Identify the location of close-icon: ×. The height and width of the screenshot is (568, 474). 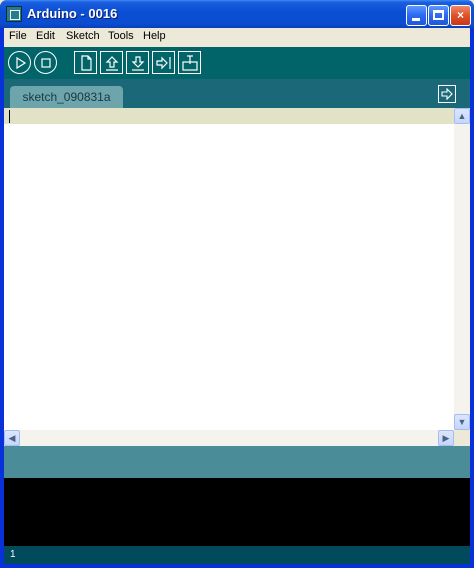
(460, 15).